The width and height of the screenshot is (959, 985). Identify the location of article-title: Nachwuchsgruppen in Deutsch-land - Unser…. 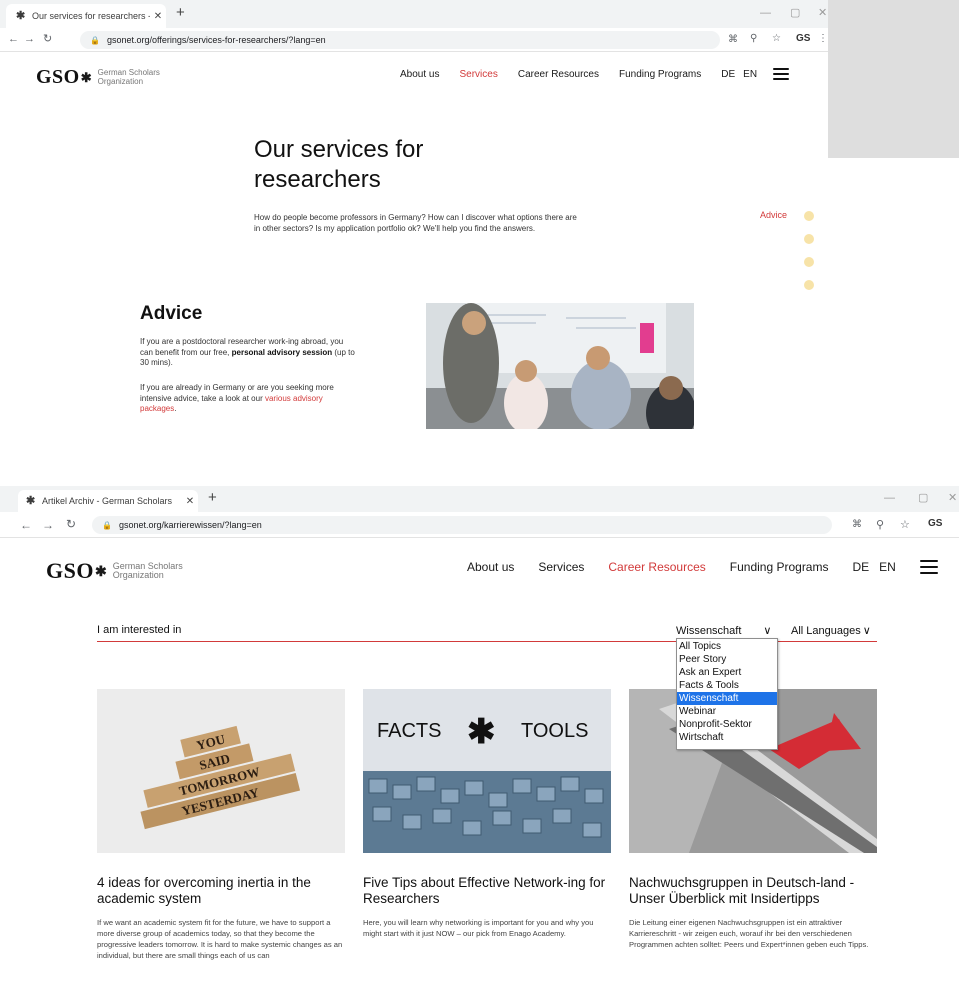
(753, 891).